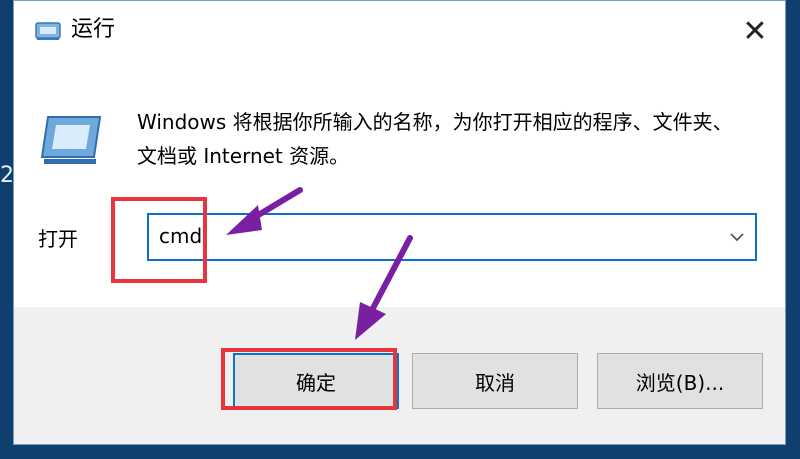 Image resolution: width=800 pixels, height=459 pixels. I want to click on window-title: 运行, so click(93, 29).